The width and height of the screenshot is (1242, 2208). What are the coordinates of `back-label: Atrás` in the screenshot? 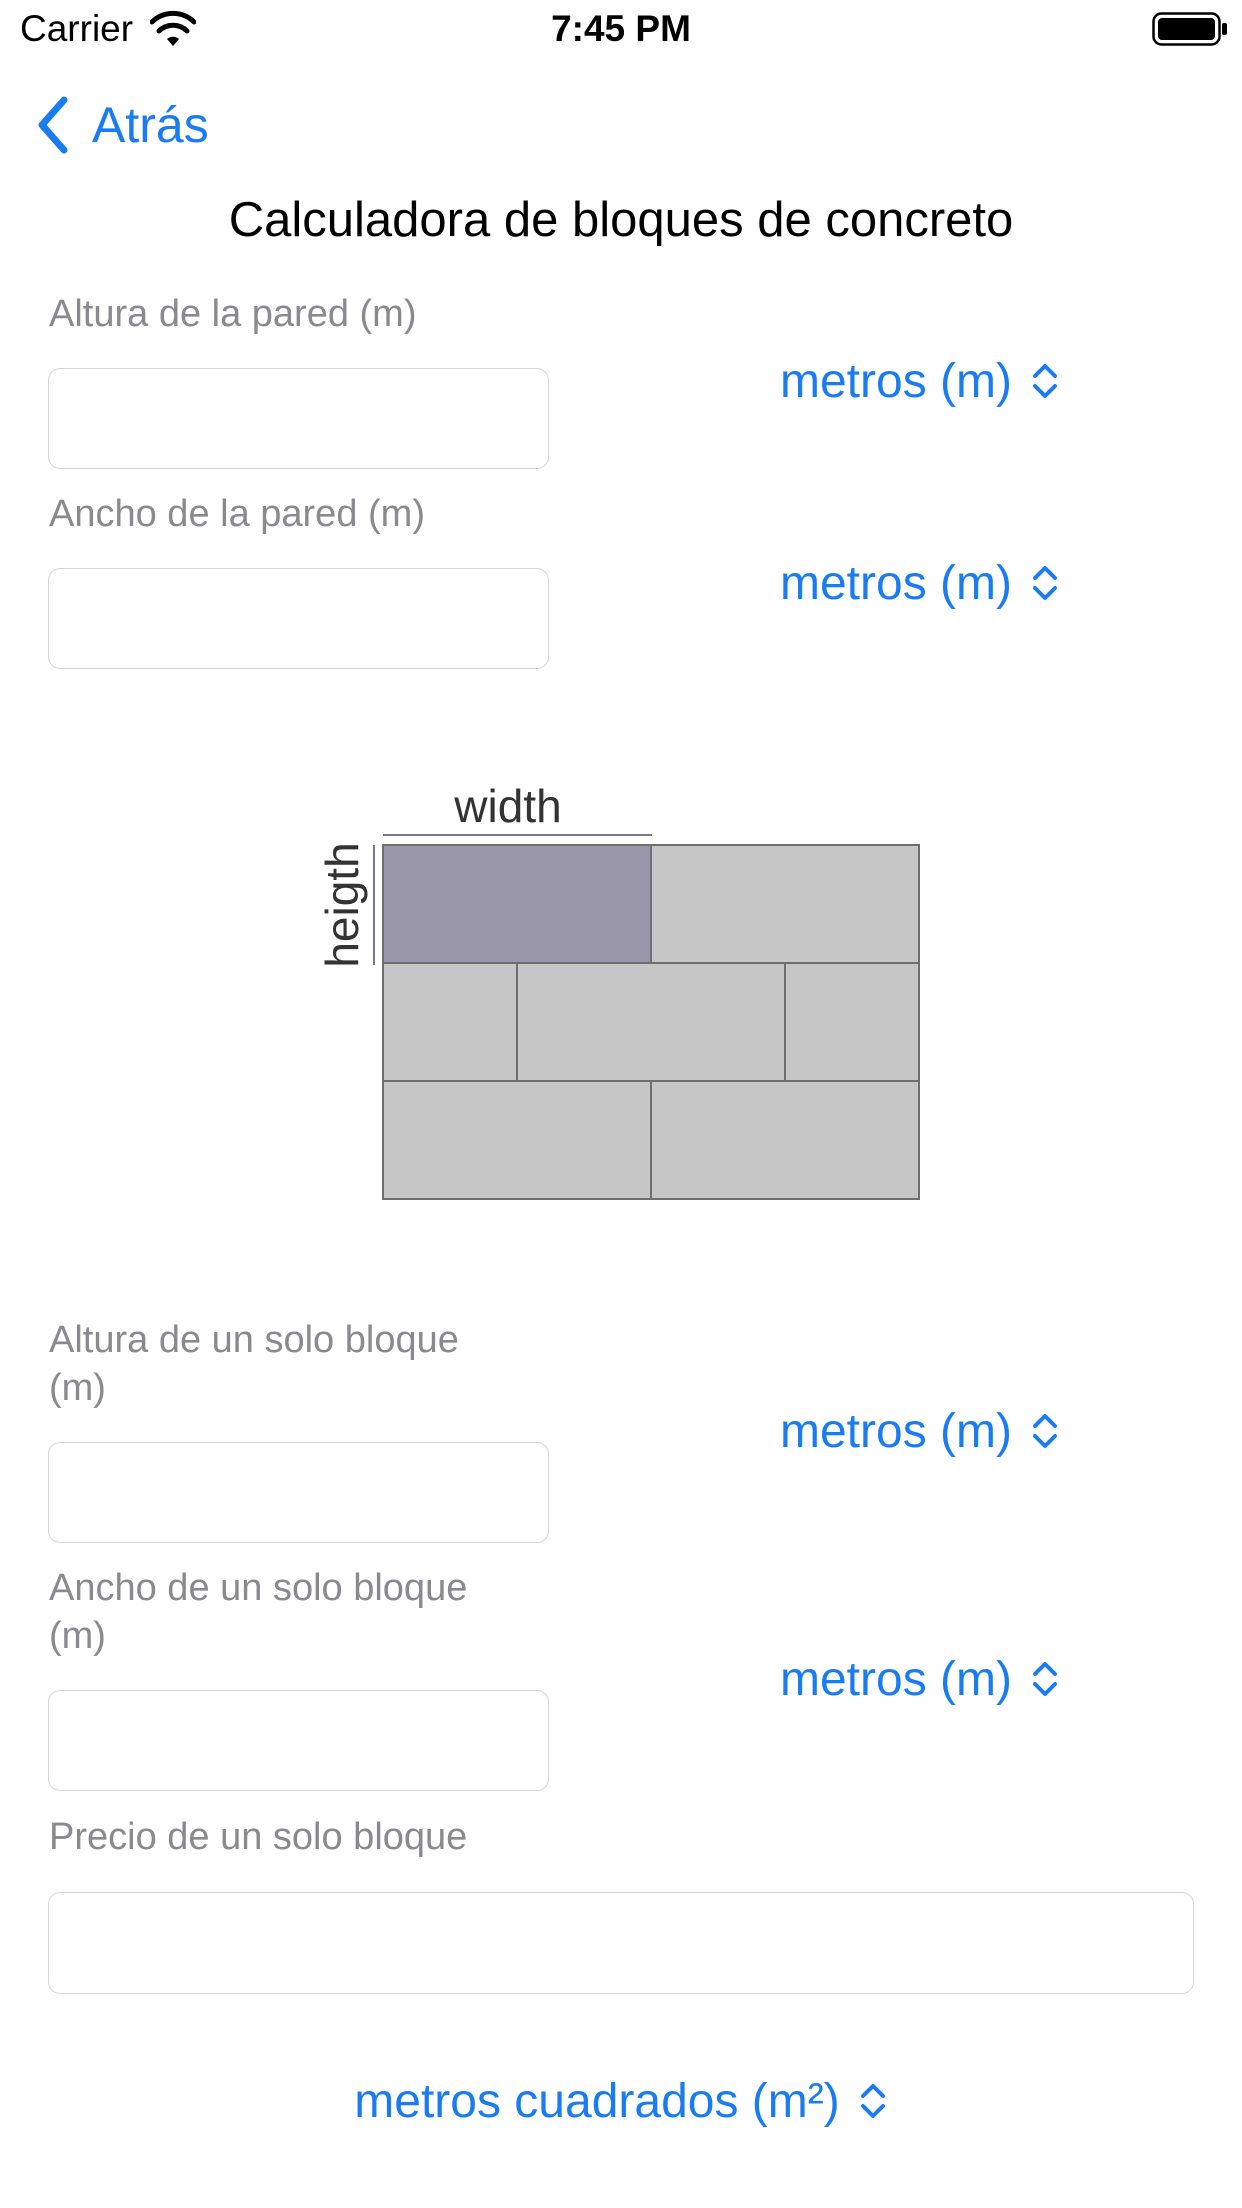 It's located at (150, 125).